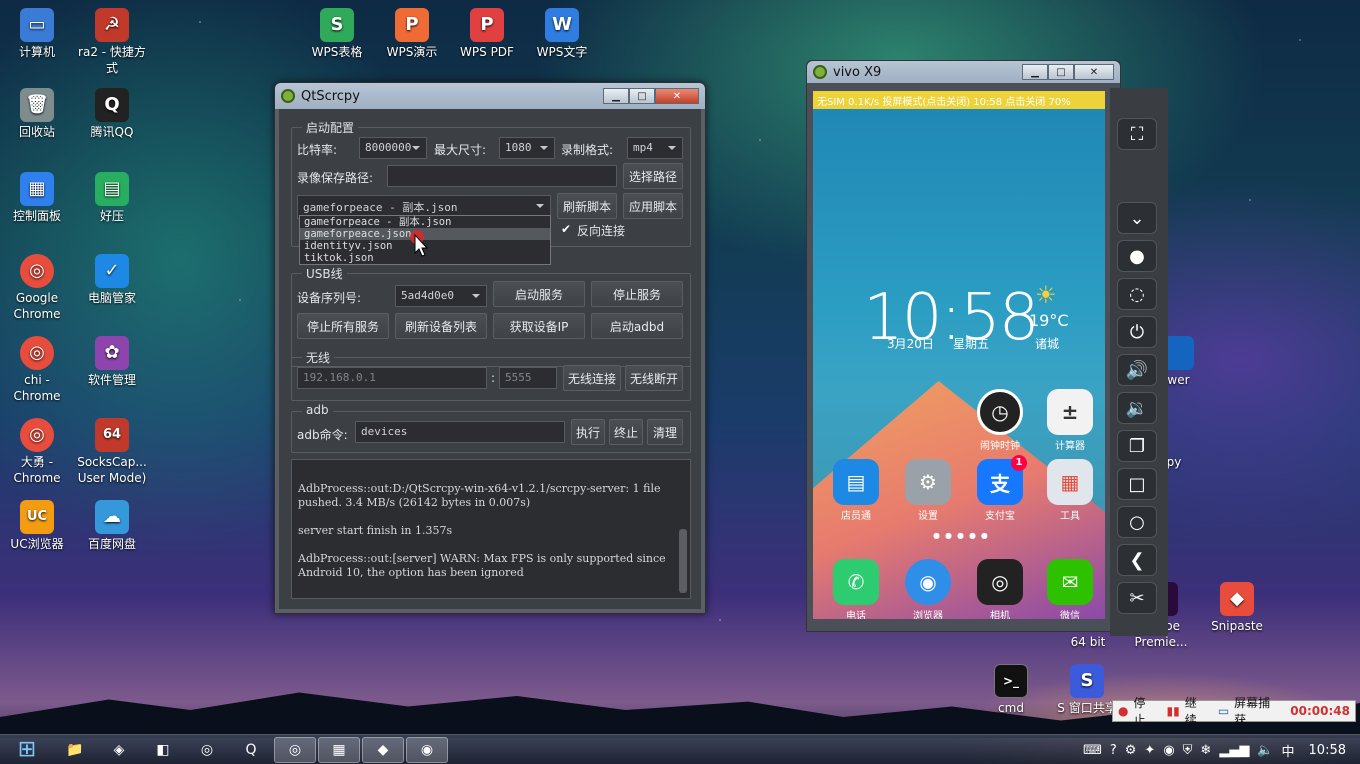 This screenshot has height=764, width=1360. Describe the element at coordinates (1168, 750) in the screenshot. I see `record-icon: ◉` at that location.